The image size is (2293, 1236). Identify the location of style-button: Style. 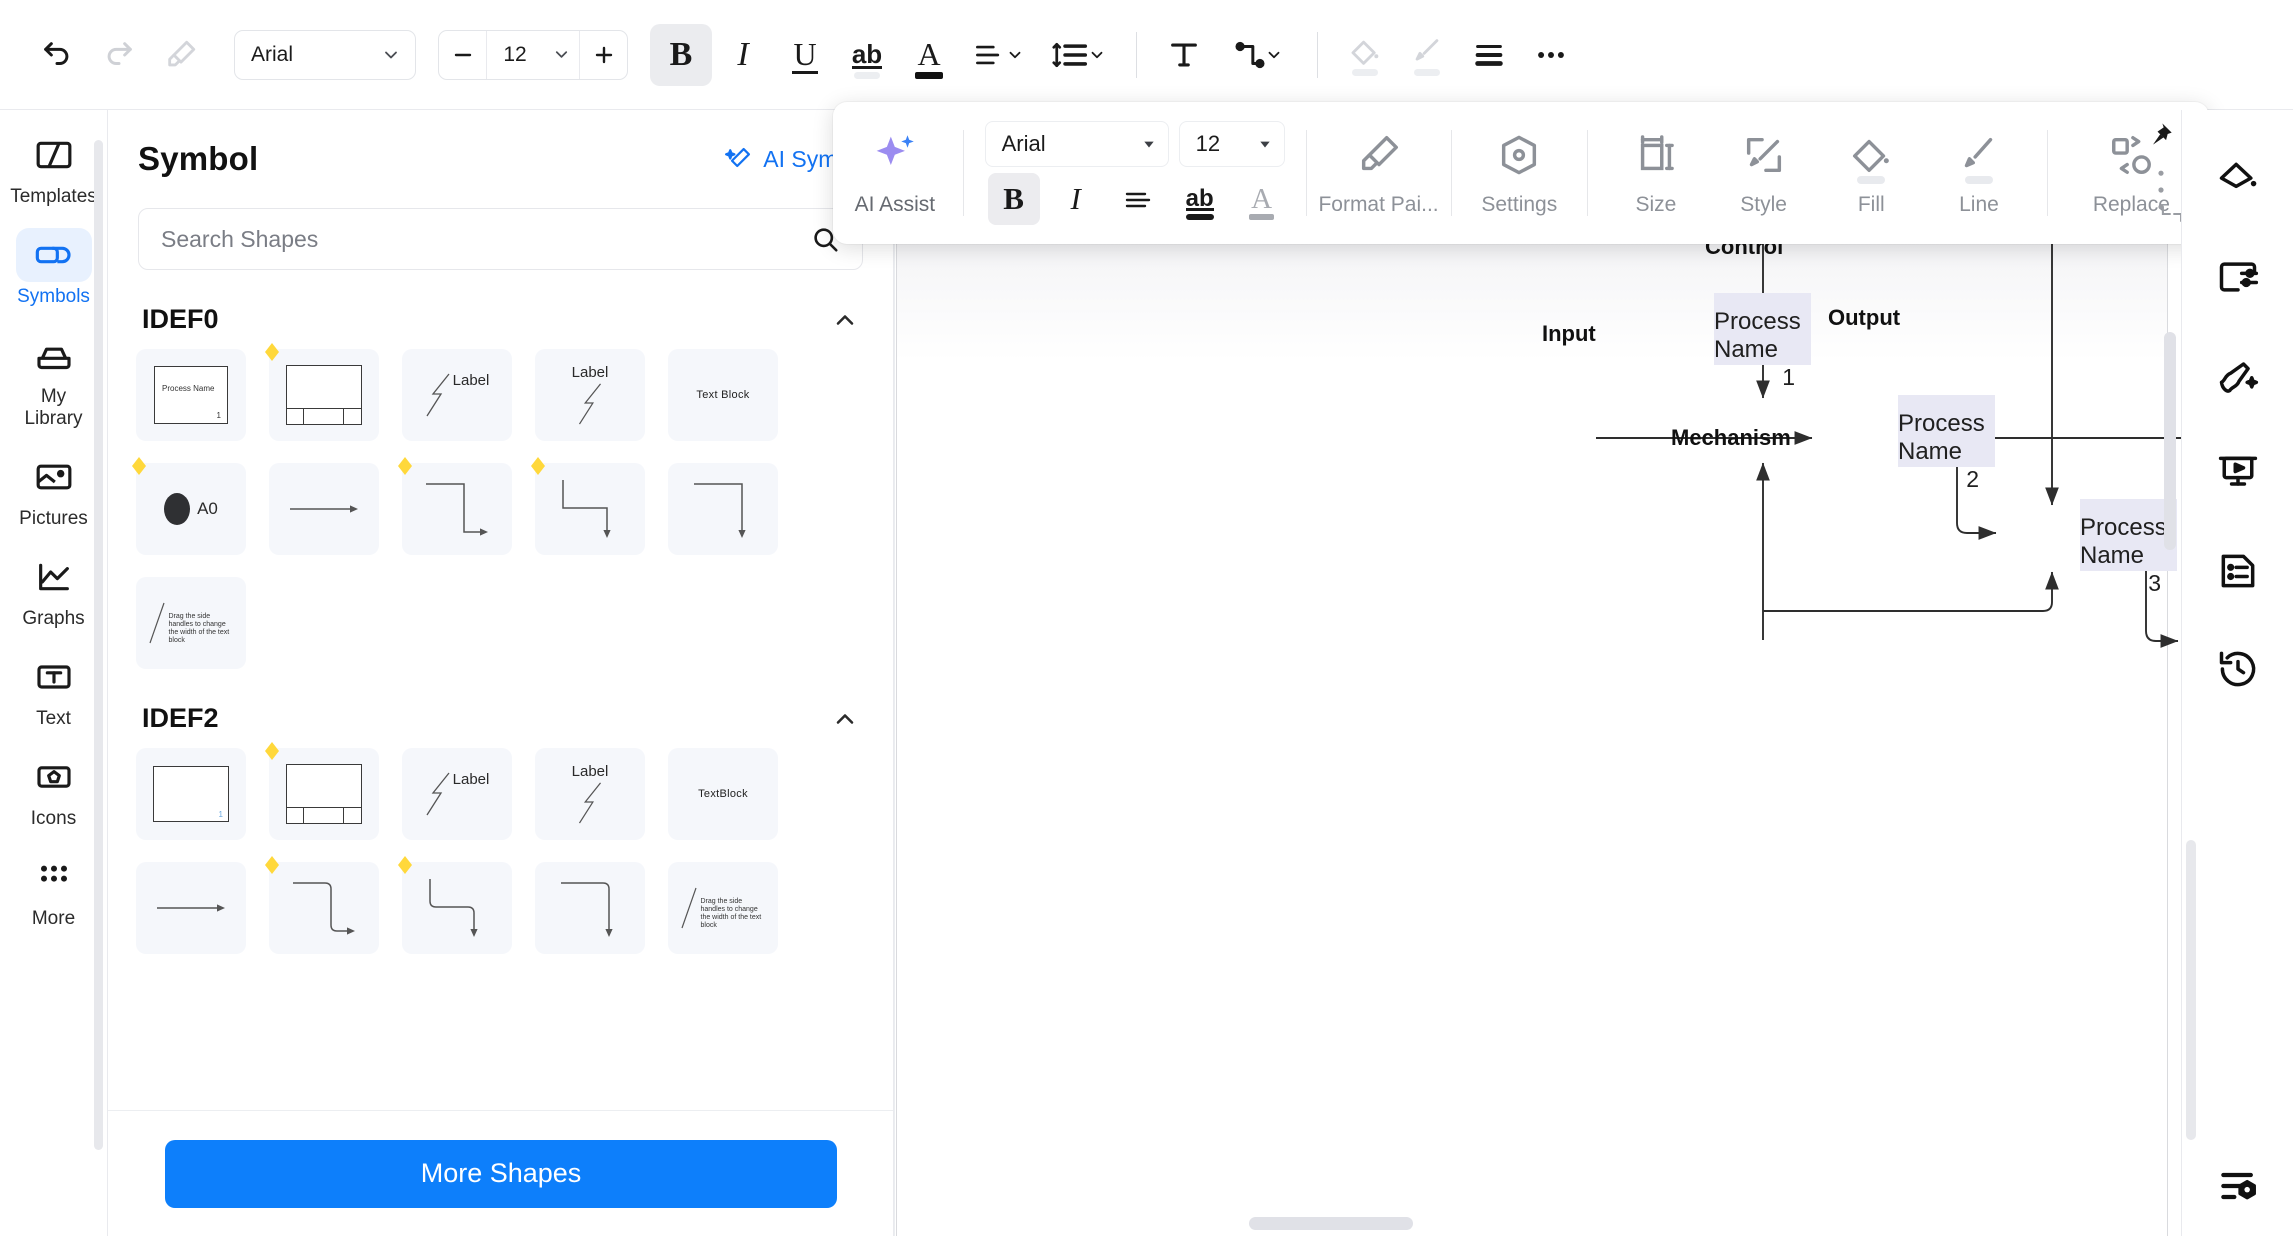
(1764, 173).